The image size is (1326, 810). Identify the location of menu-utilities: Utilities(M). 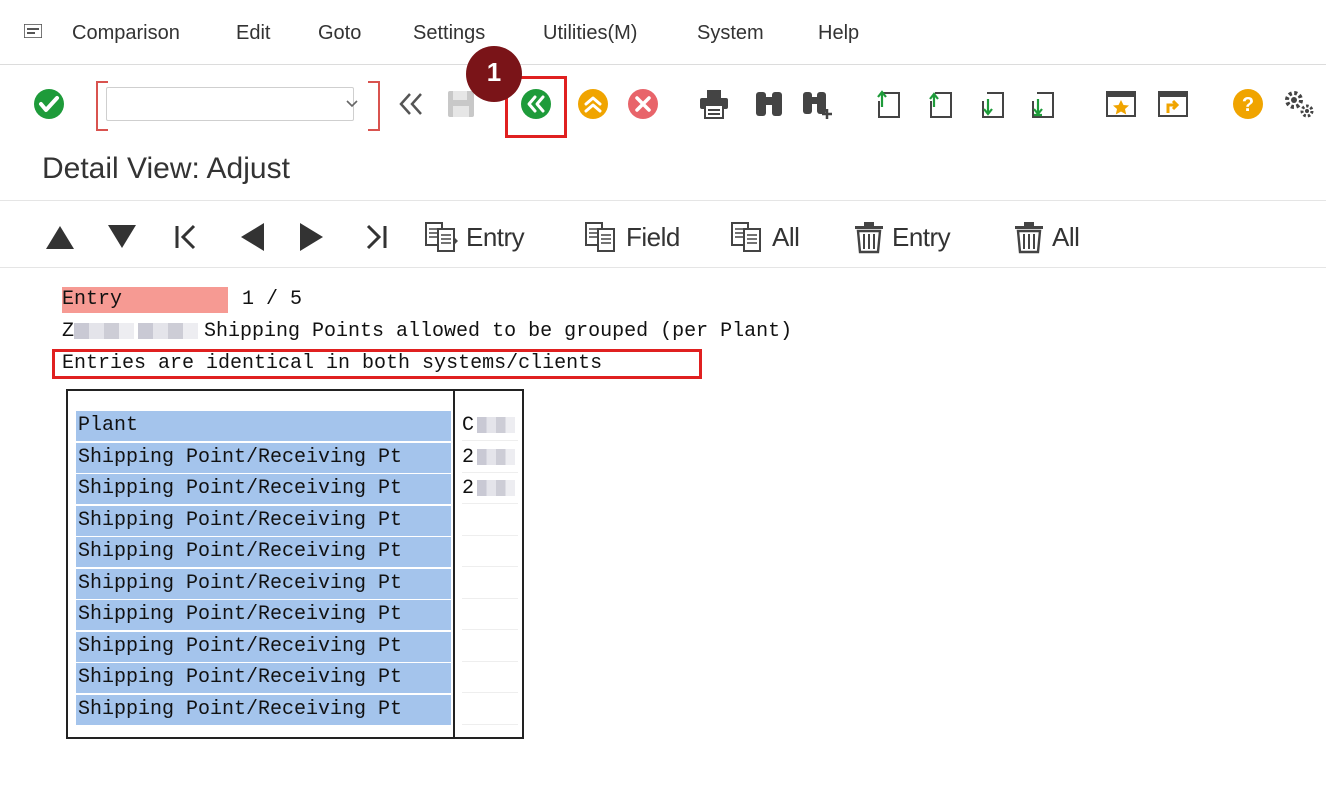
(590, 33).